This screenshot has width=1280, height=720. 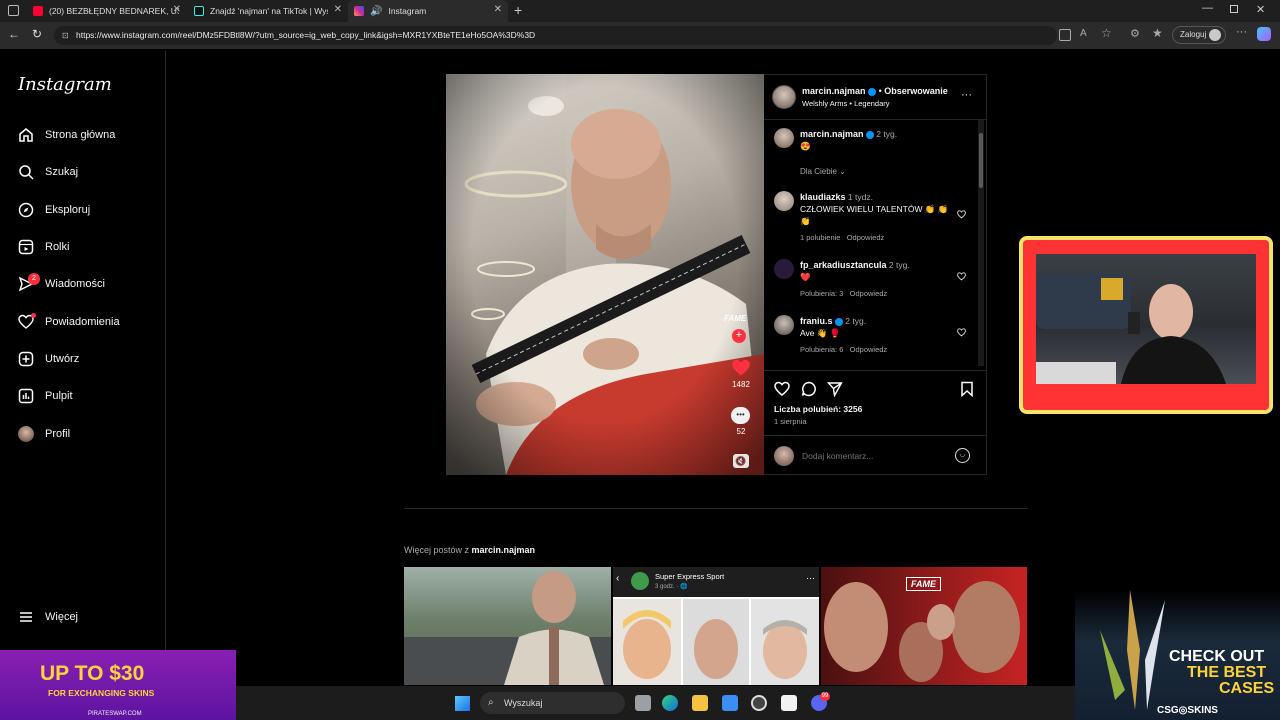 I want to click on comment-username: fp_arkadiusztancula, so click(x=843, y=265).